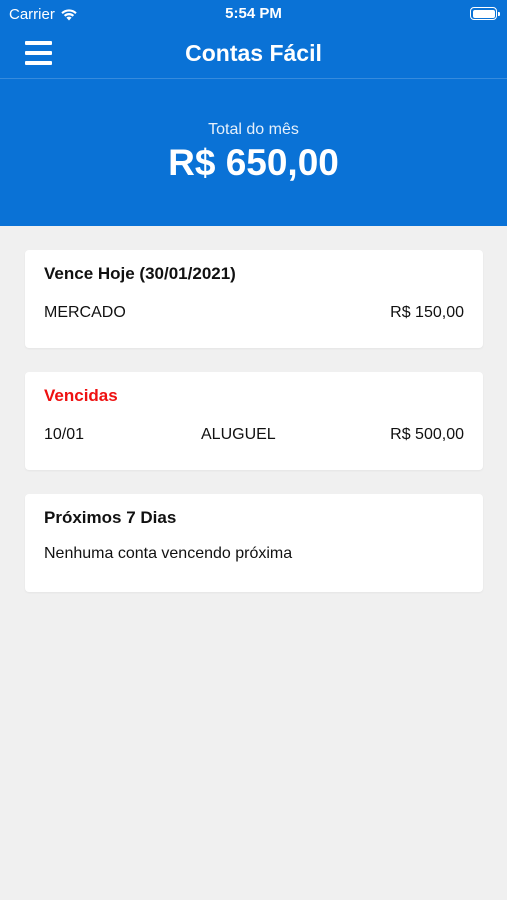 The height and width of the screenshot is (900, 507). I want to click on status-bar: Carrier 5:54 PM, so click(253, 14).